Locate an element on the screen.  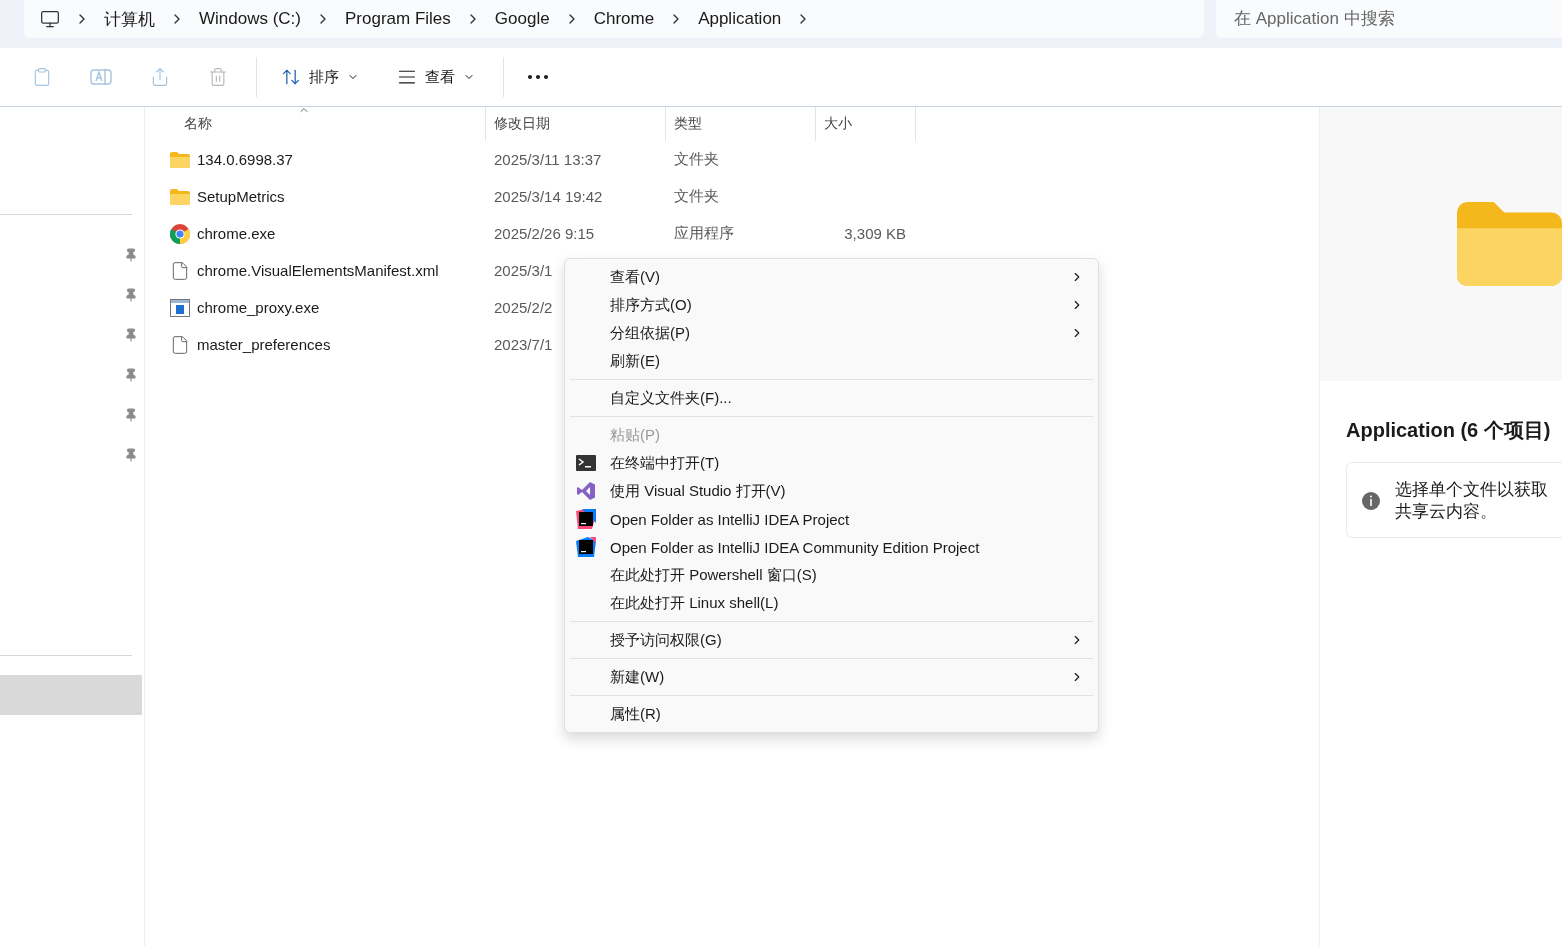
menu-item: 使用 Visual Studio 打开(V) is located at coordinates (831, 491).